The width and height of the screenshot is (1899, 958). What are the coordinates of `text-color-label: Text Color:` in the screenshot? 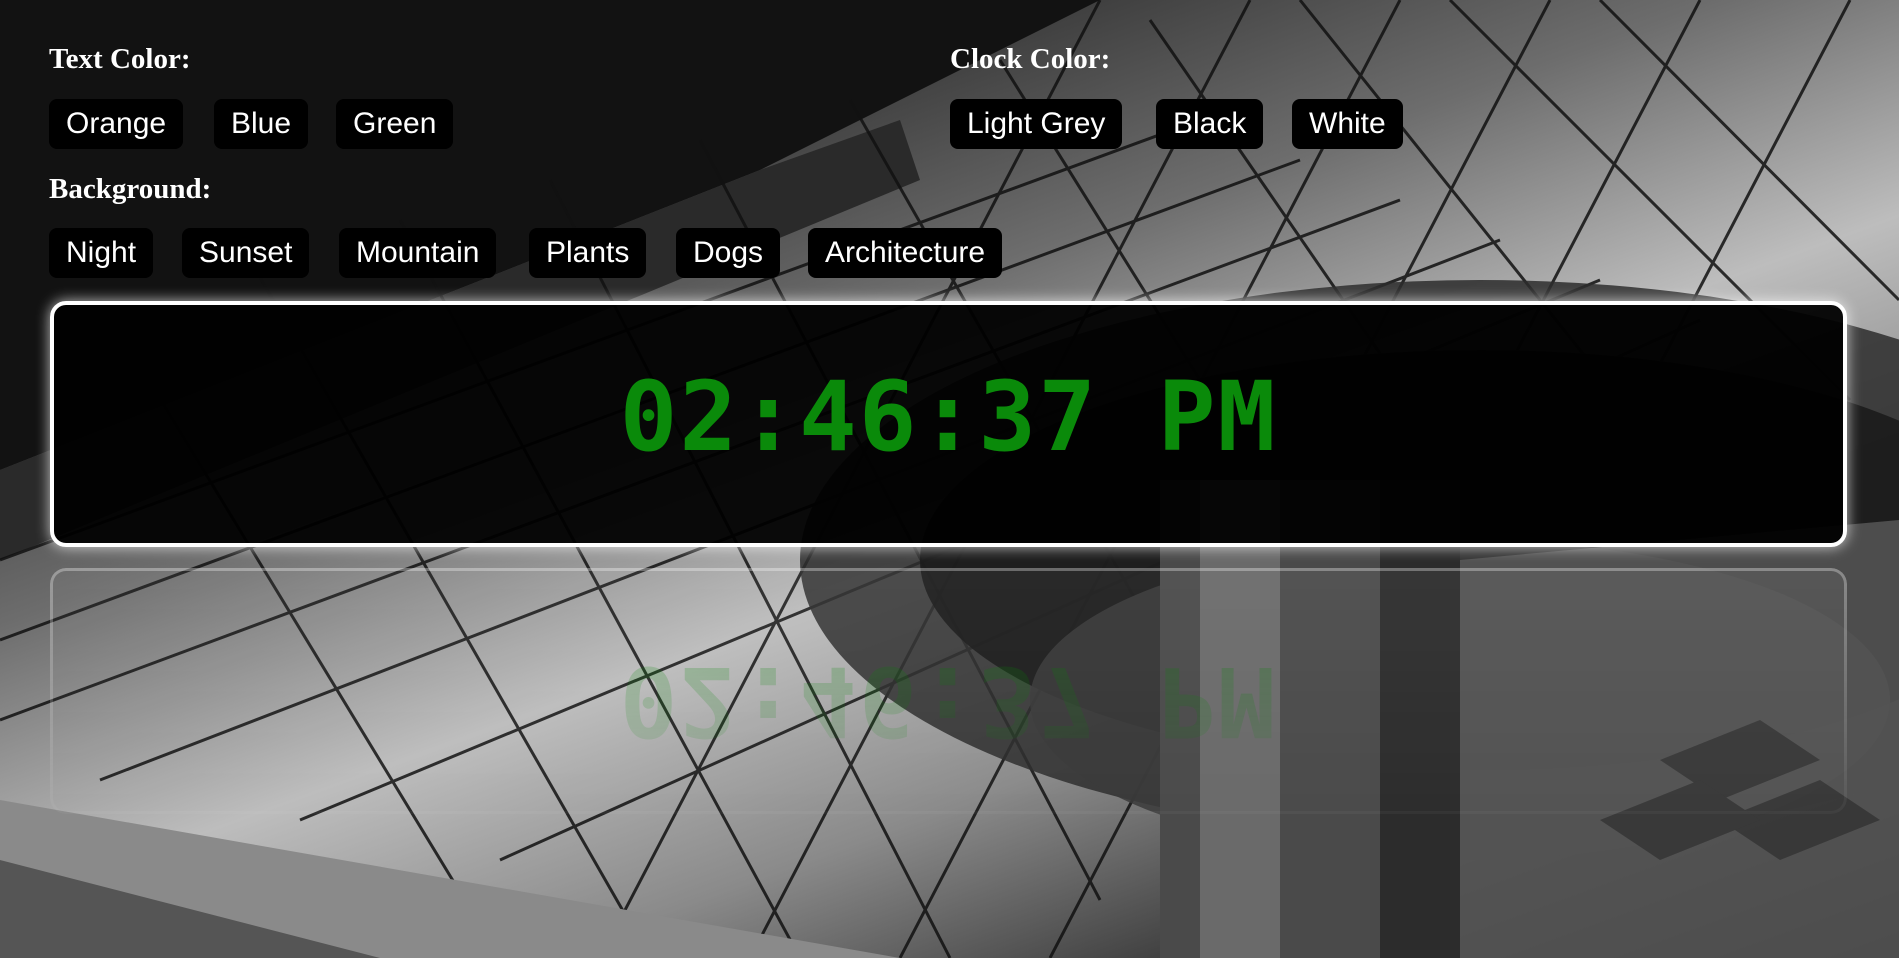 It's located at (120, 59).